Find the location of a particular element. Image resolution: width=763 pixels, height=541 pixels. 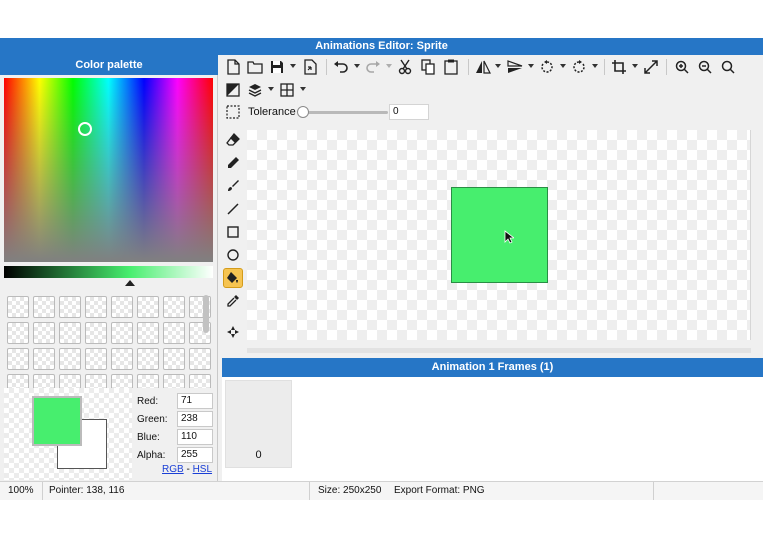

flip-horizontal-icon is located at coordinates (483, 67).